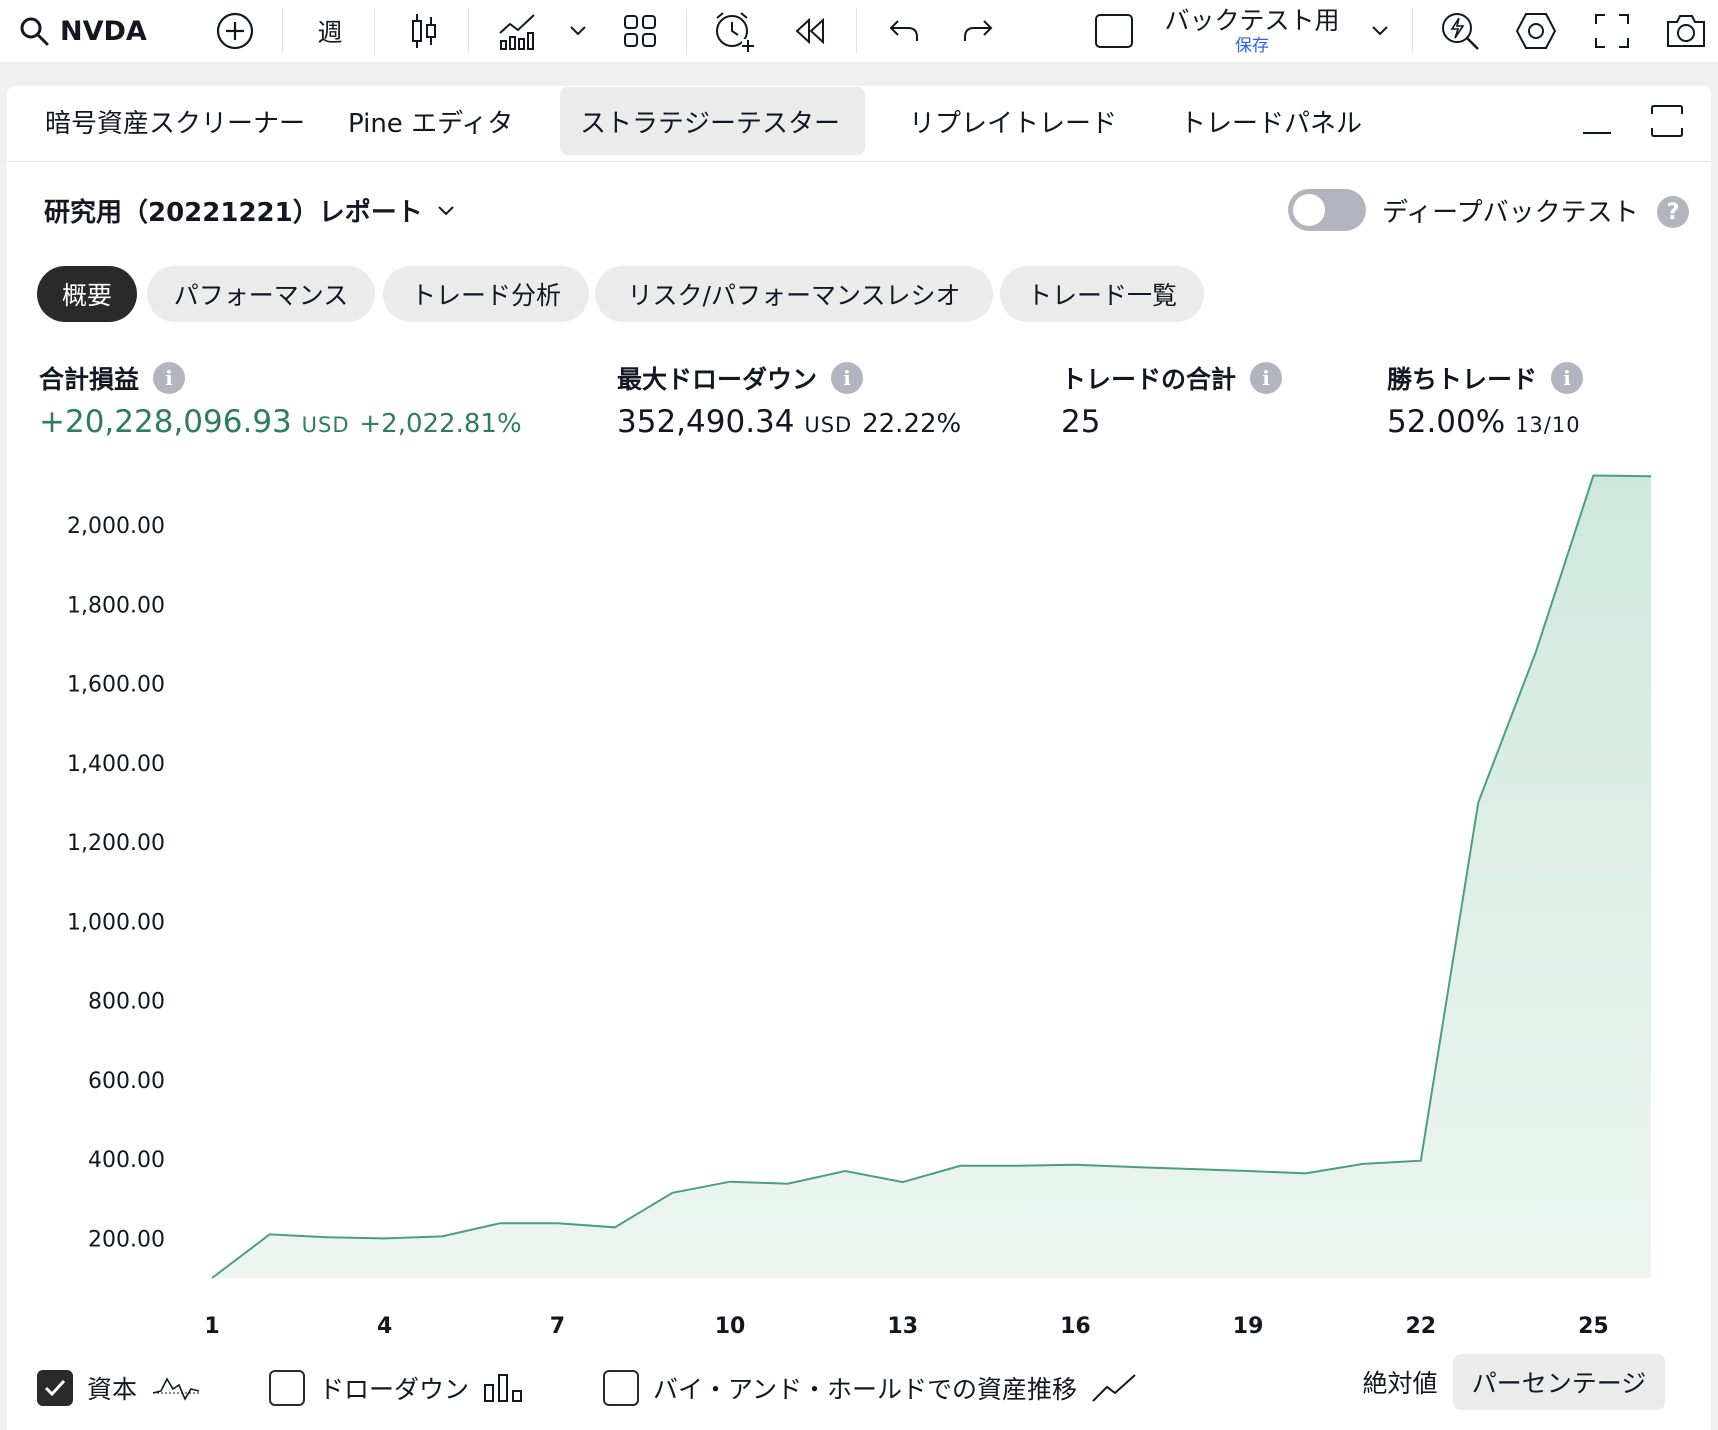 The image size is (1718, 1430). I want to click on y-tick-label: 200.00, so click(126, 1239).